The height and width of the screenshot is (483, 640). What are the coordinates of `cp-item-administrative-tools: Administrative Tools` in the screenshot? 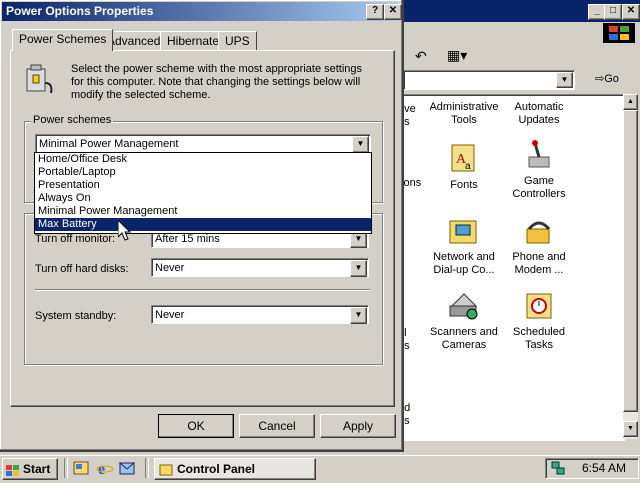 It's located at (464, 114).